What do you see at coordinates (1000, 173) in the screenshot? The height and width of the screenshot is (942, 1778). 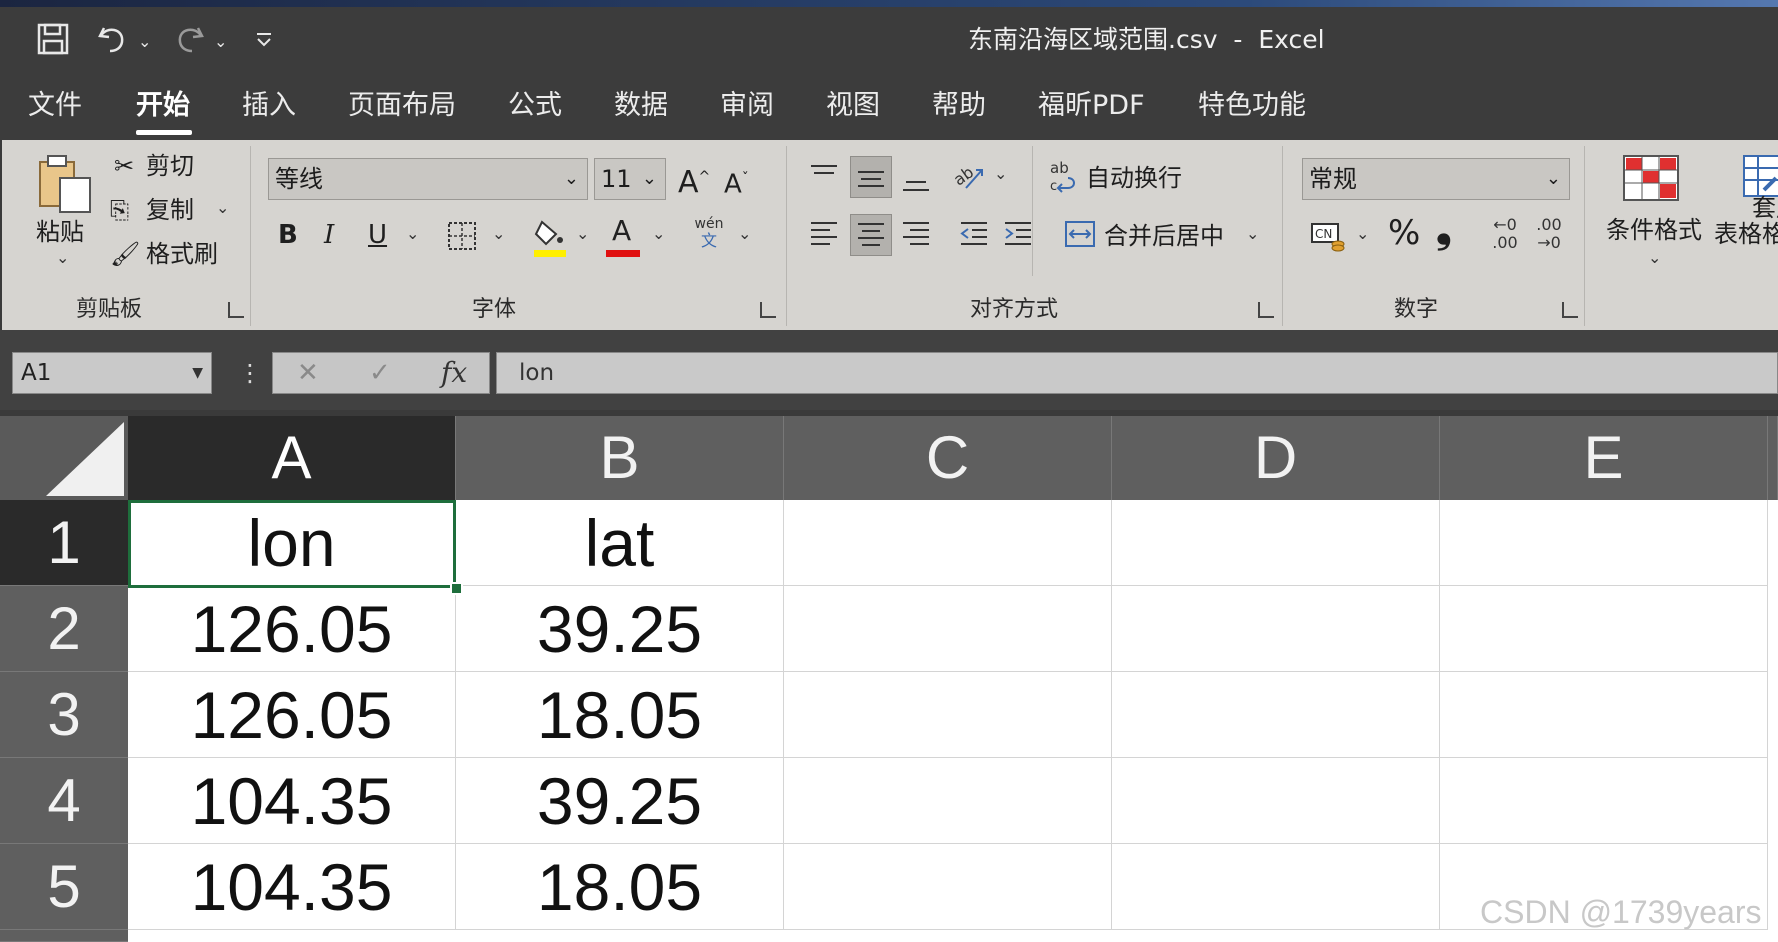 I see `orientation-dropdown-icon: ⌄` at bounding box center [1000, 173].